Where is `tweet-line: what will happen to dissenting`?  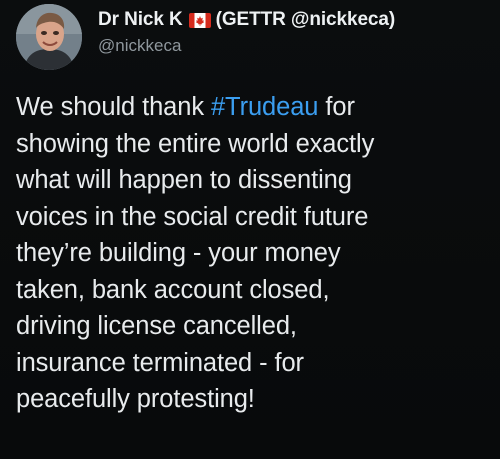 tweet-line: what will happen to dissenting is located at coordinates (184, 180).